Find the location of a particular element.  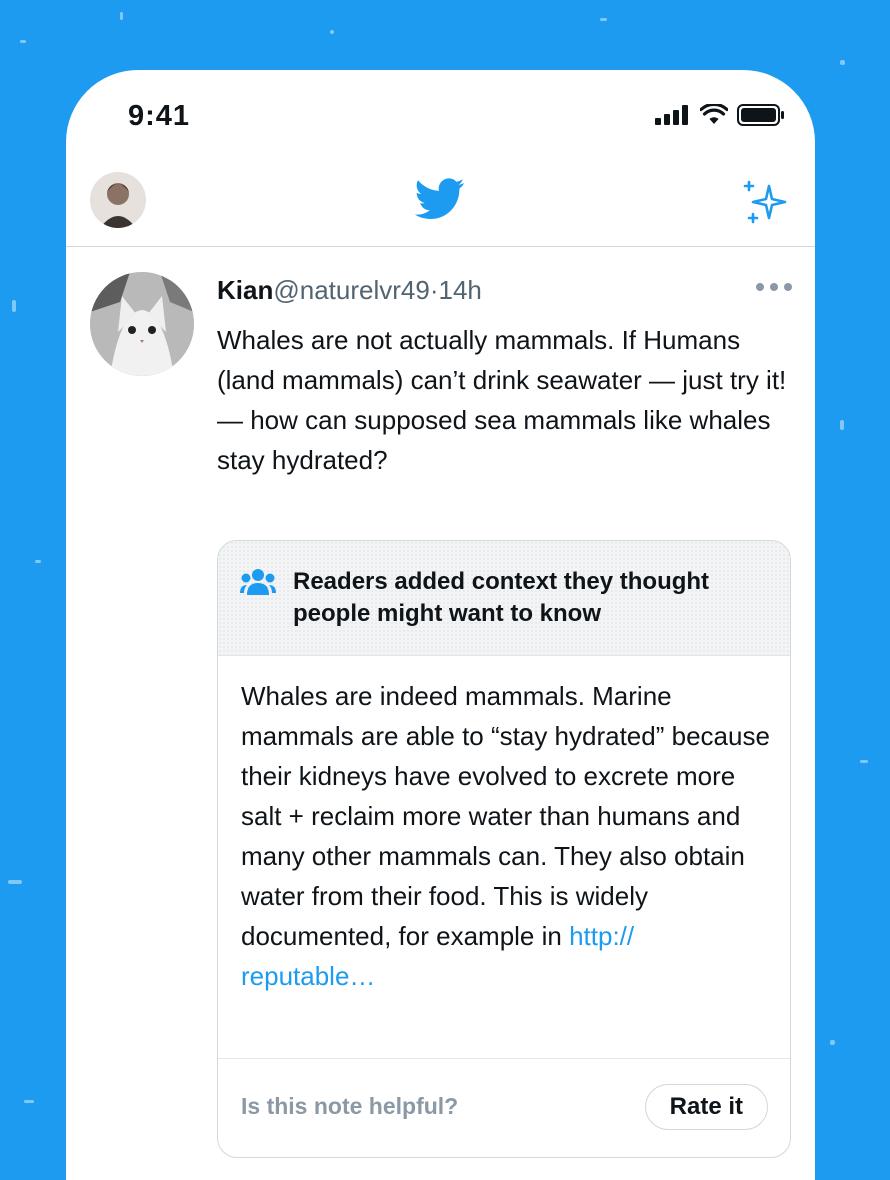

note-footer-divider is located at coordinates (504, 1058).